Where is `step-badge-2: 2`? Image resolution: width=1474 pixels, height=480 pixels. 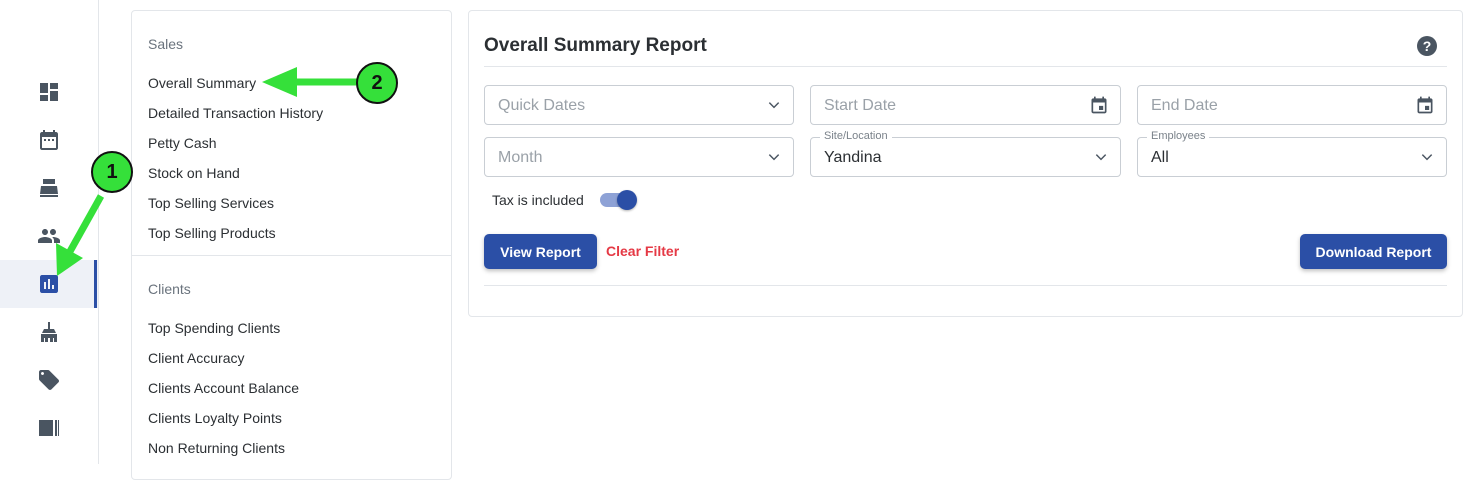
step-badge-2: 2 is located at coordinates (377, 83).